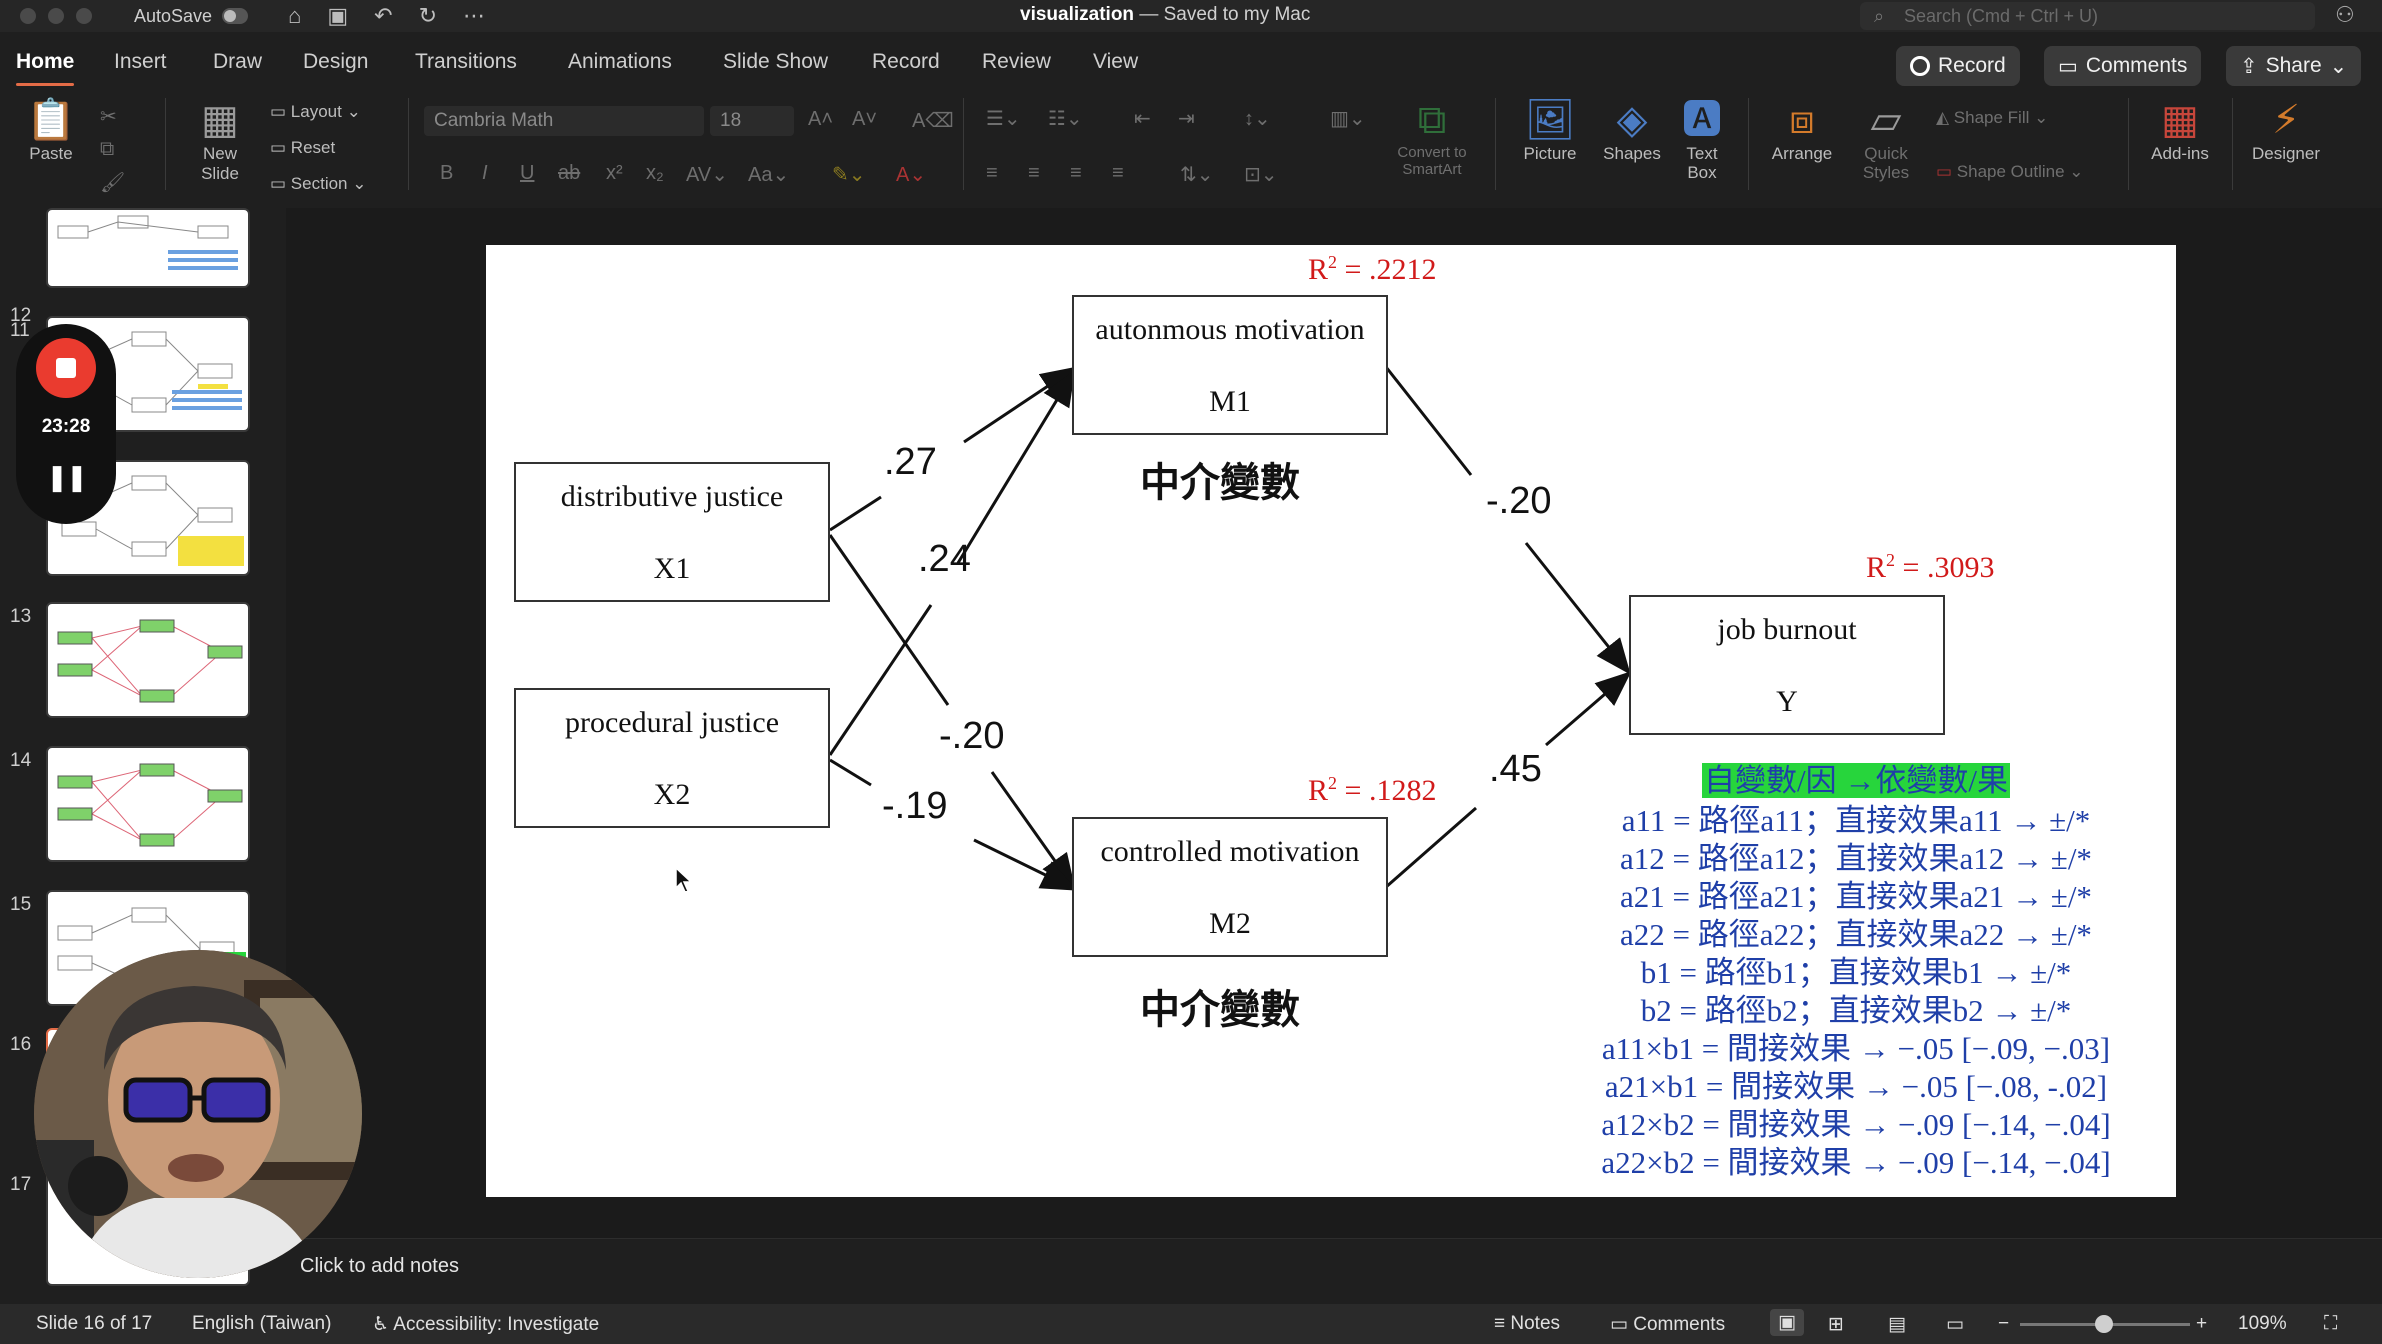 This screenshot has width=2382, height=1344. I want to click on fit-to-window-icon: ⛶, so click(2330, 1324).